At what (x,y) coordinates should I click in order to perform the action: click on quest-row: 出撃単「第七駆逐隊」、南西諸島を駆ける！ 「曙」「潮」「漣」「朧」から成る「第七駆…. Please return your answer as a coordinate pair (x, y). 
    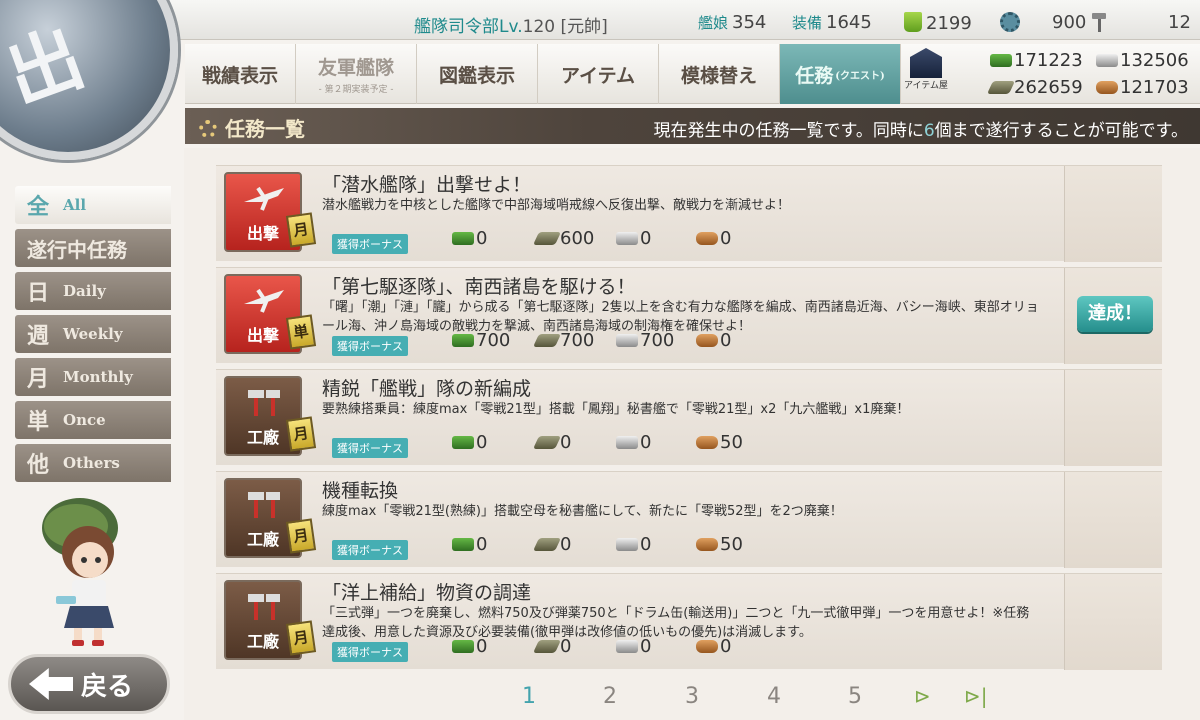
    Looking at the image, I should click on (689, 315).